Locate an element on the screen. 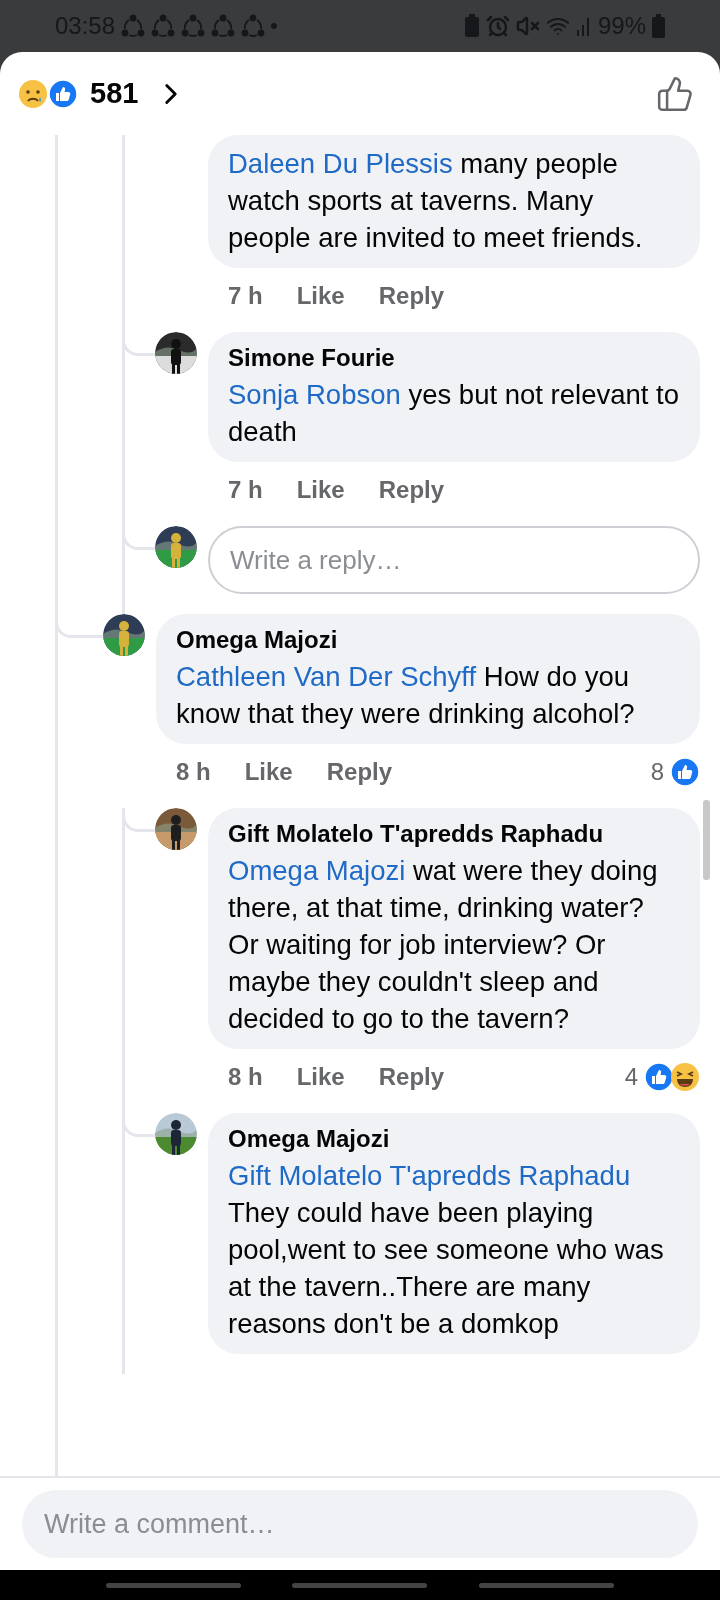 Image resolution: width=720 pixels, height=1600 pixels. mention-link: Cathleen Van Der Schyff is located at coordinates (326, 676).